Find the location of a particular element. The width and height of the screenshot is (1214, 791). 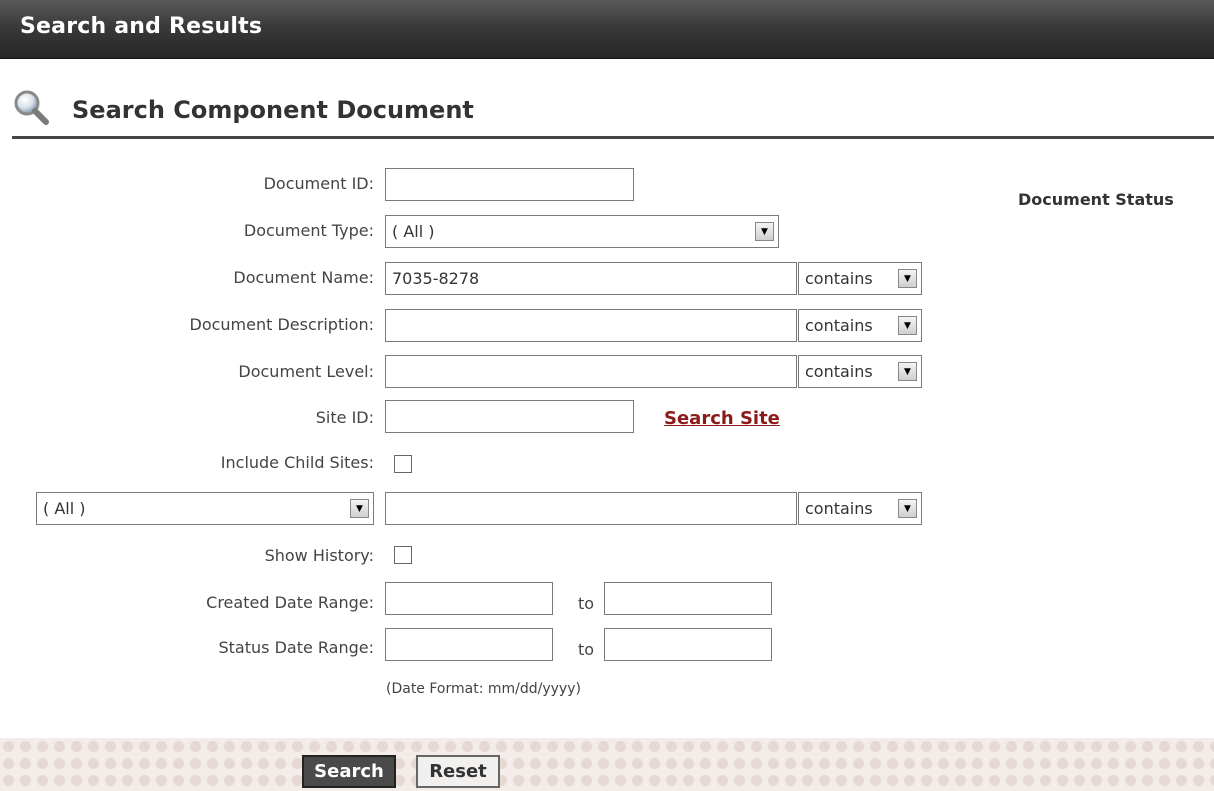

document-type-label: Document Type: is located at coordinates (308, 230).